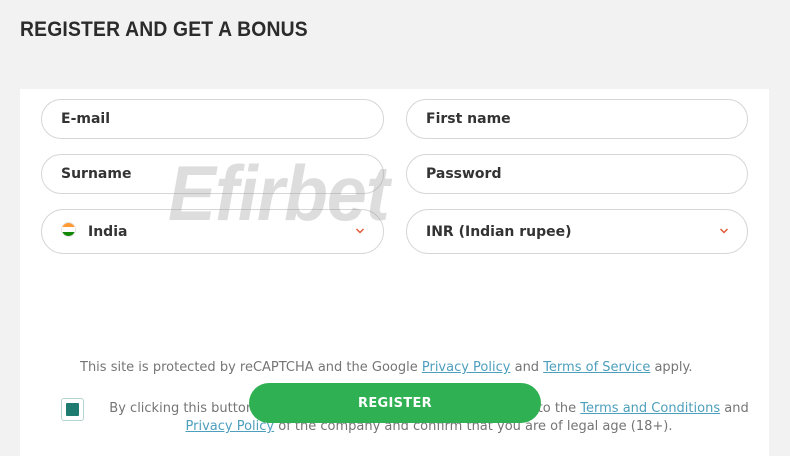 This screenshot has height=456, width=790. I want to click on currency-value: INR (Indian rupee), so click(499, 231).